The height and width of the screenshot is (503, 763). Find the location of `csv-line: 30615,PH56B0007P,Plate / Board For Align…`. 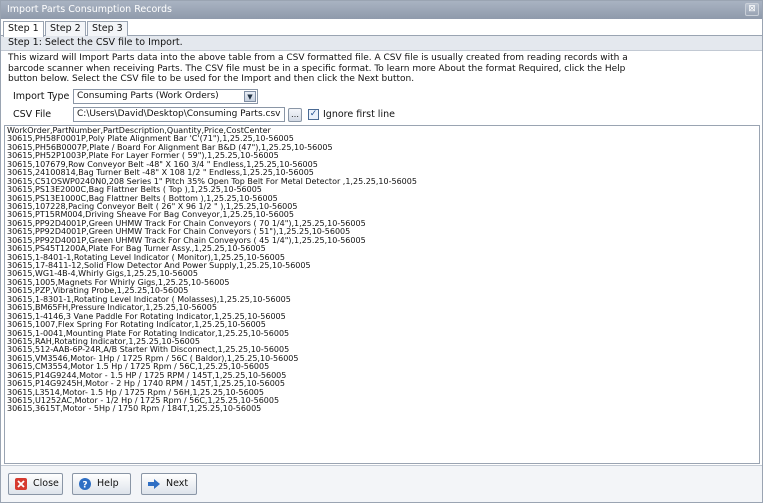

csv-line: 30615,PH56B0007P,Plate / Board For Align… is located at coordinates (170, 147).